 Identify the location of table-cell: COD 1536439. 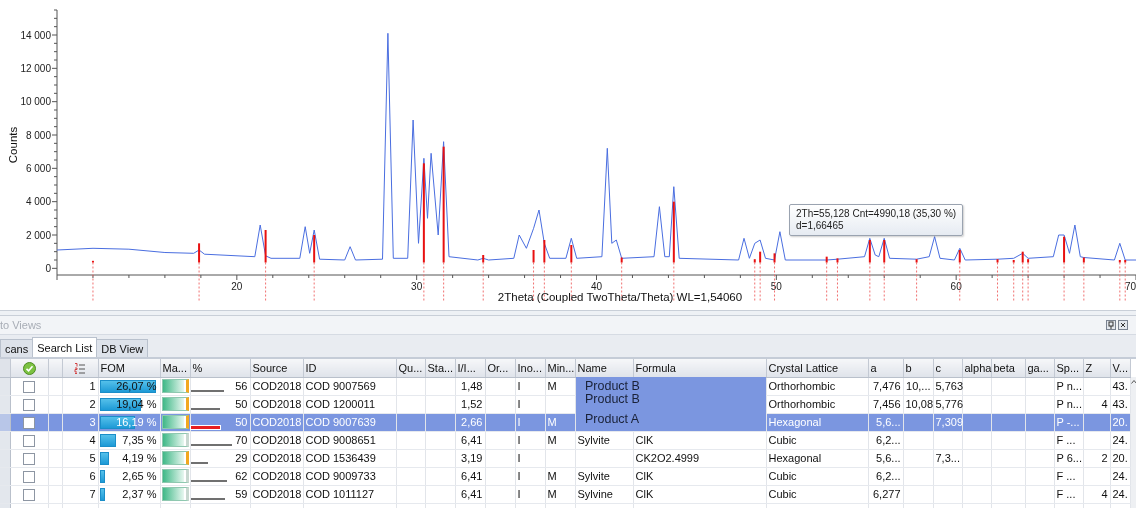
(349, 458).